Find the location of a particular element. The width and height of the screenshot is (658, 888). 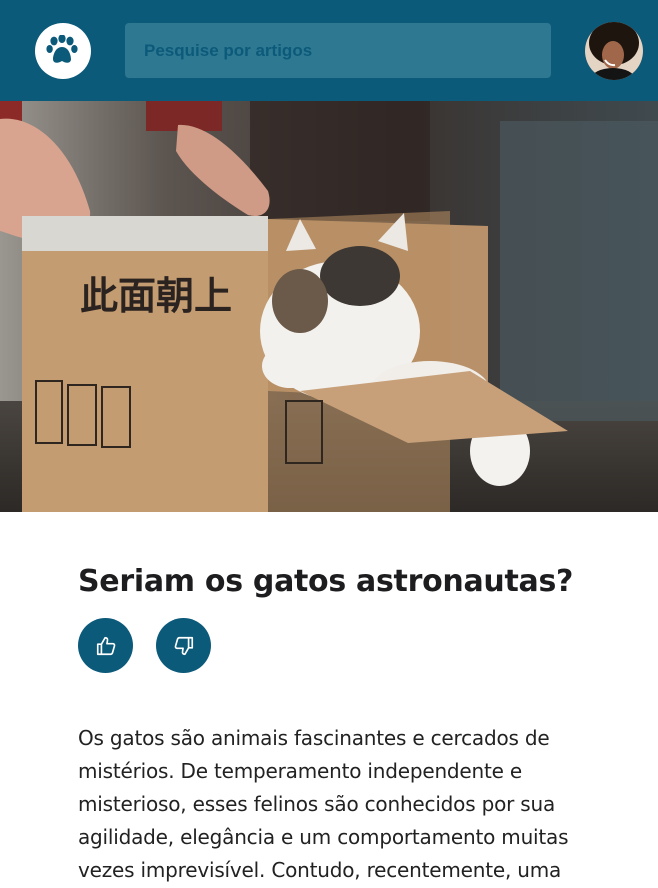

like-button is located at coordinates (105, 645).